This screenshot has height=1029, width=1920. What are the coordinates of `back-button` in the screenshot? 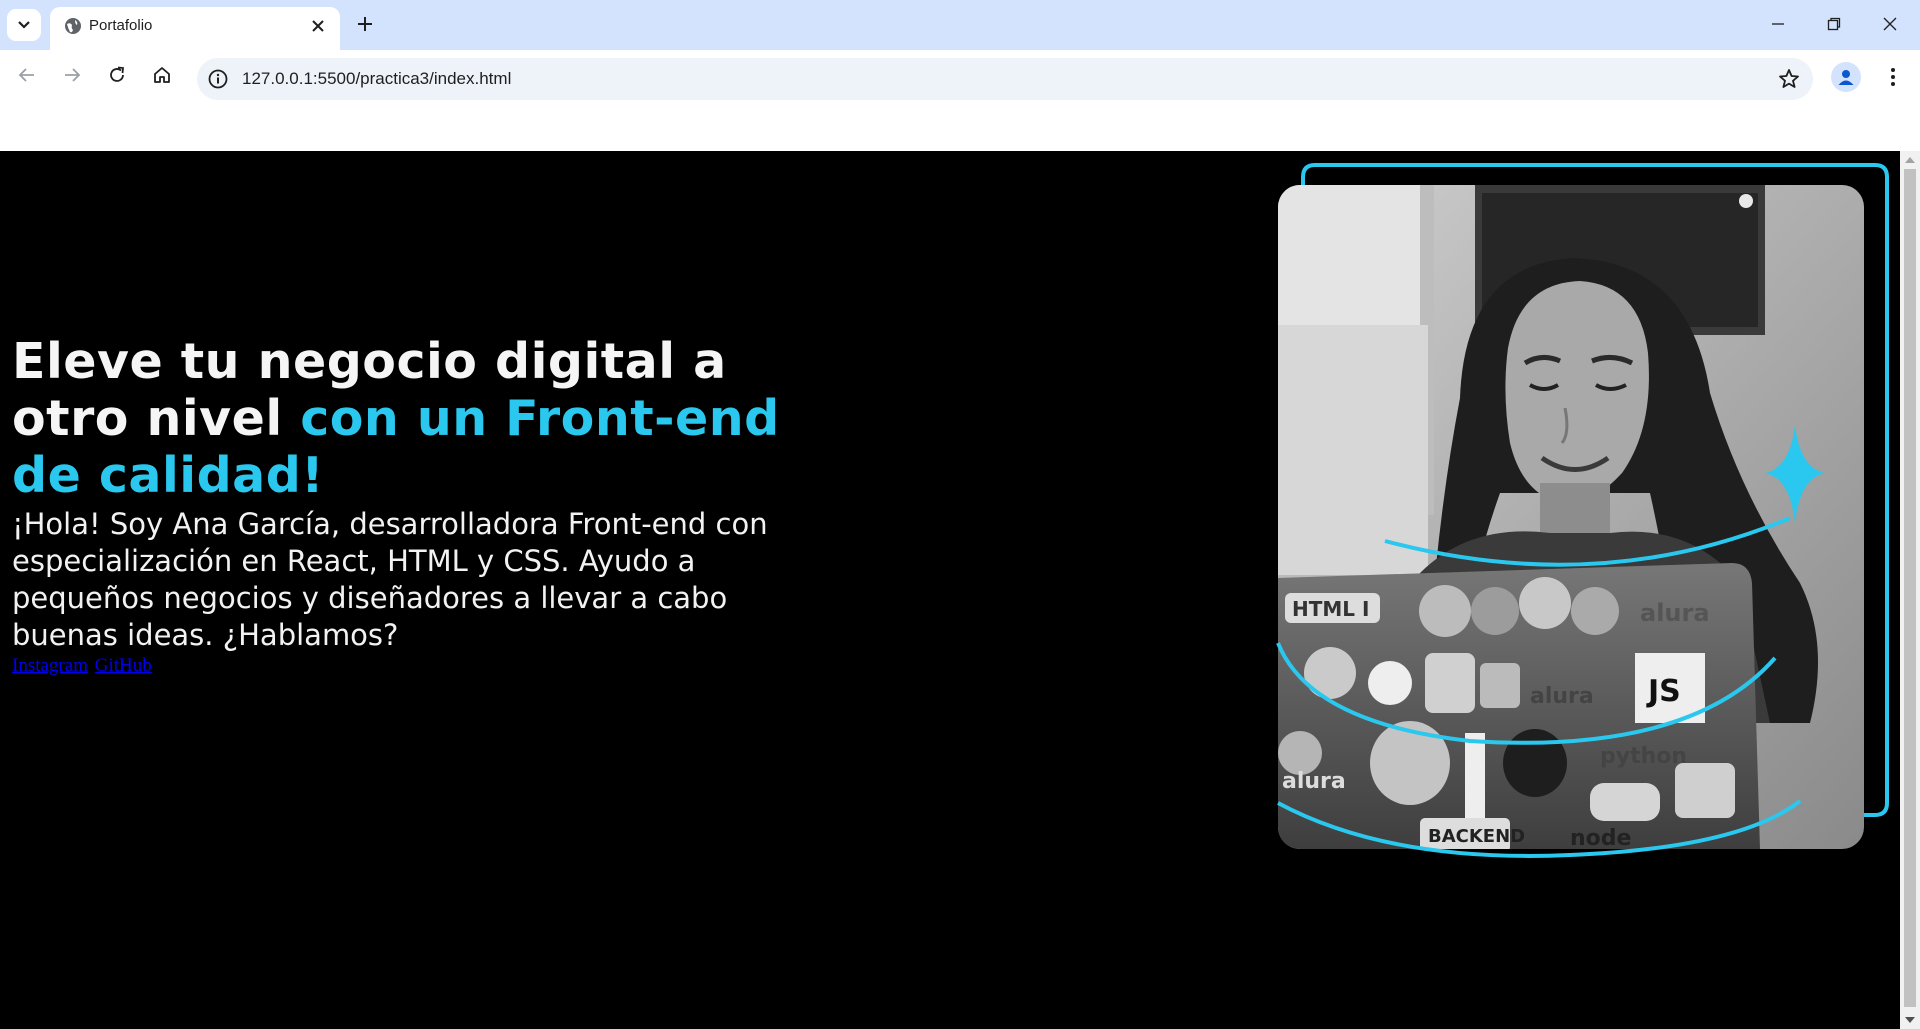 It's located at (27, 75).